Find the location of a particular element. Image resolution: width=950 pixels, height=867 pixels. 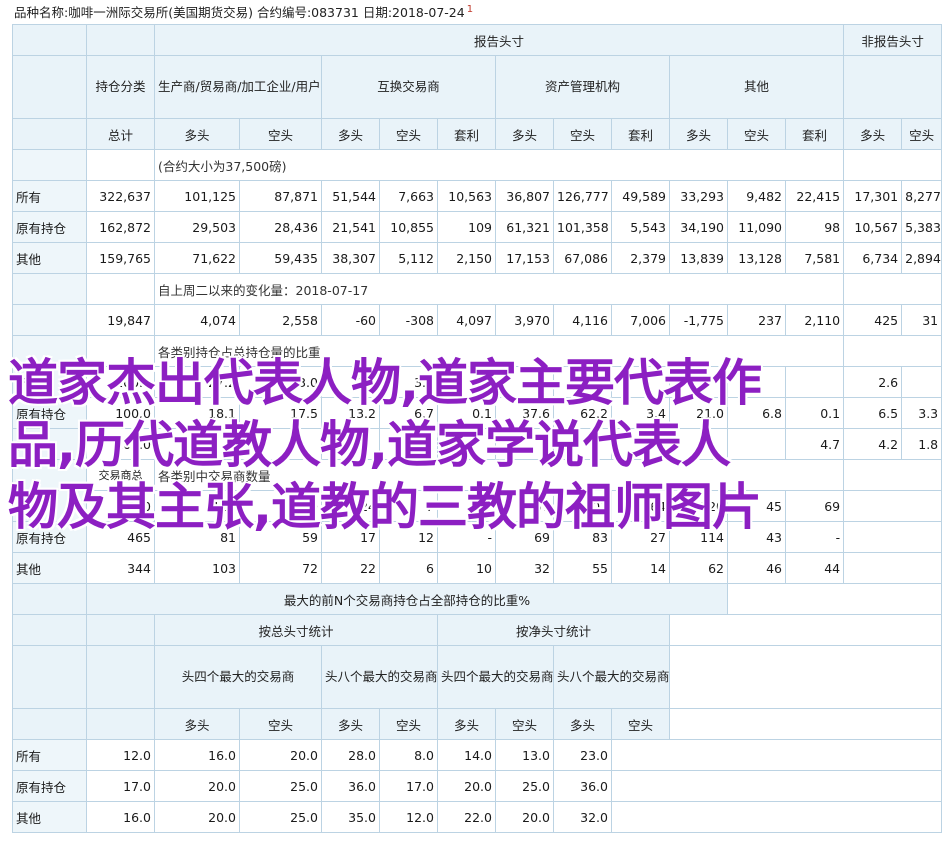

table-cell: 103 is located at coordinates (197, 568).